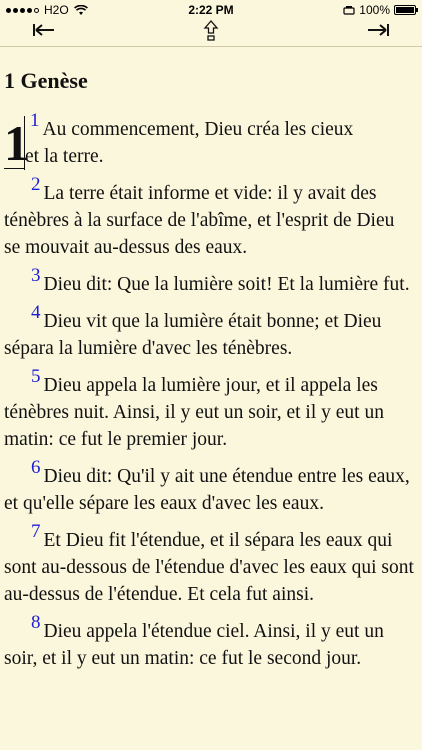 The image size is (422, 750). I want to click on chapter-underline, so click(14, 168).